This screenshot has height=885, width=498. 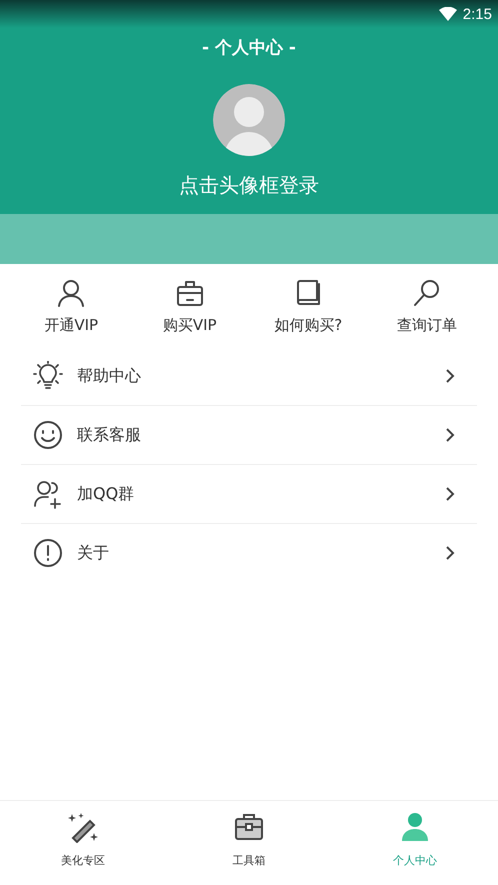 I want to click on toolbox-icon, so click(x=249, y=827).